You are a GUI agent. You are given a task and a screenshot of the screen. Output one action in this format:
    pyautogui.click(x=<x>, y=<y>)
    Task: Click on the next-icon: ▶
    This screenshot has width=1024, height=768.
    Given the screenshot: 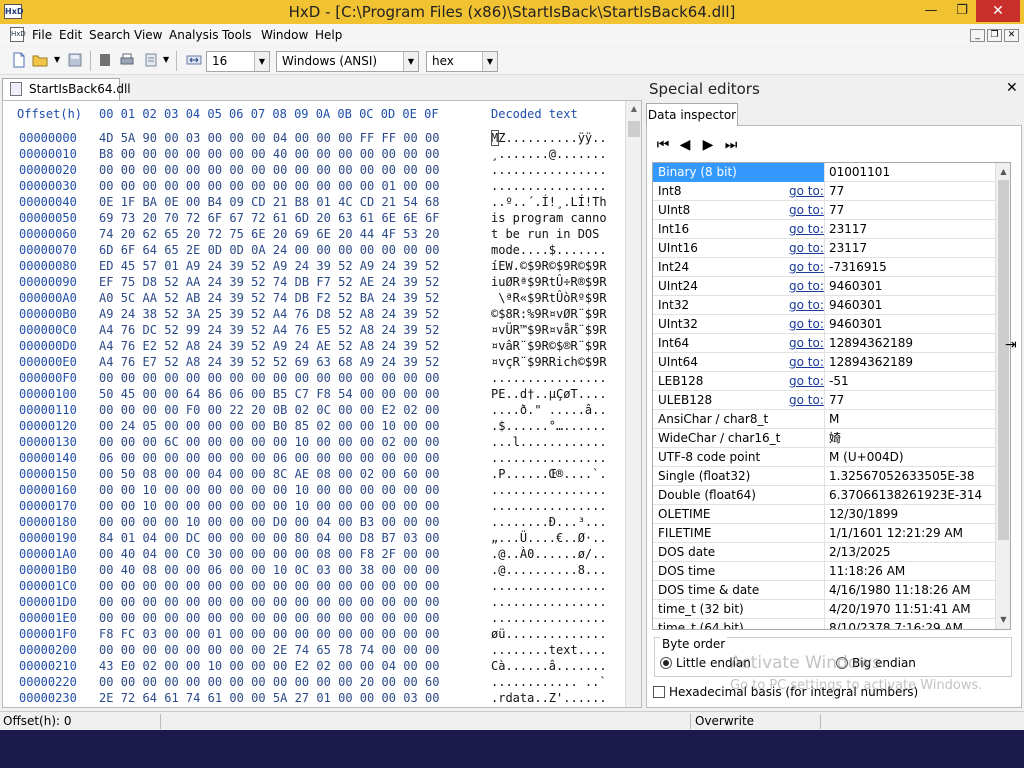 What is the action you would take?
    pyautogui.click(x=708, y=145)
    